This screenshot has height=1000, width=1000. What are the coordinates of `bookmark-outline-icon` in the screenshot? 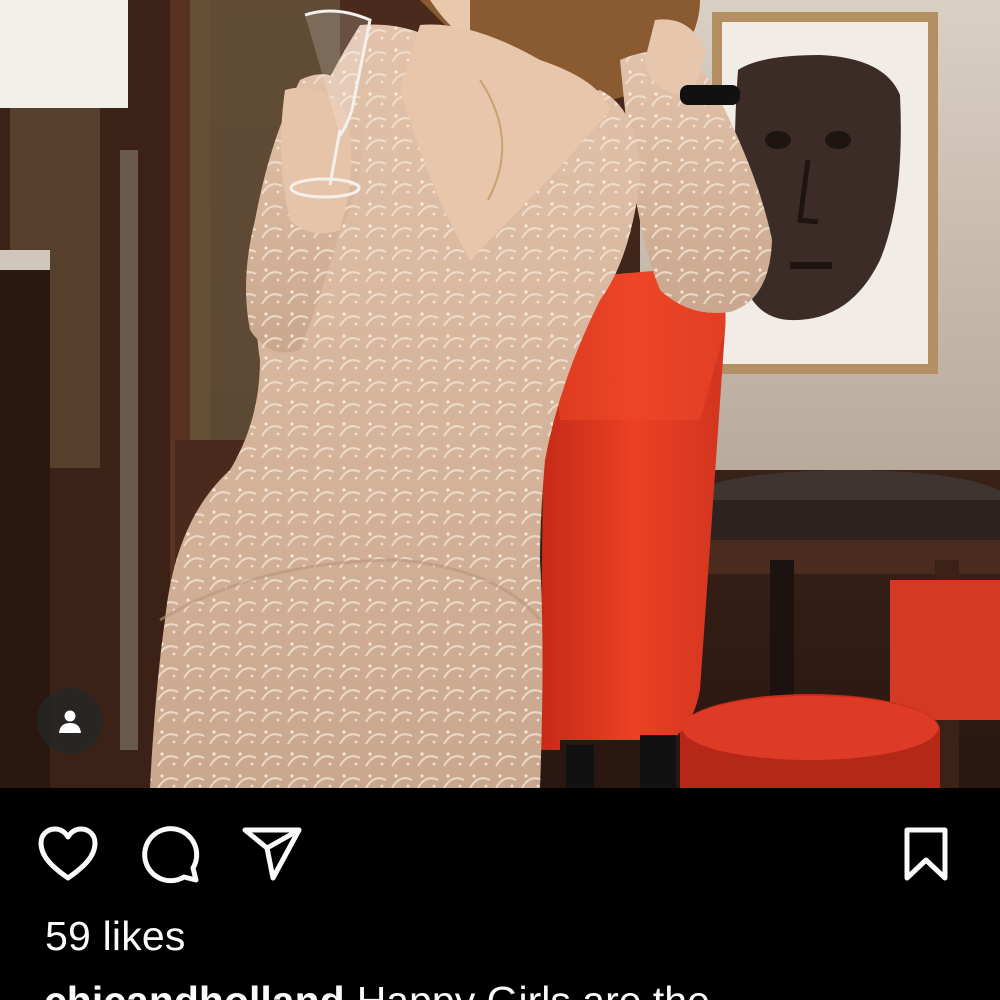 It's located at (926, 854).